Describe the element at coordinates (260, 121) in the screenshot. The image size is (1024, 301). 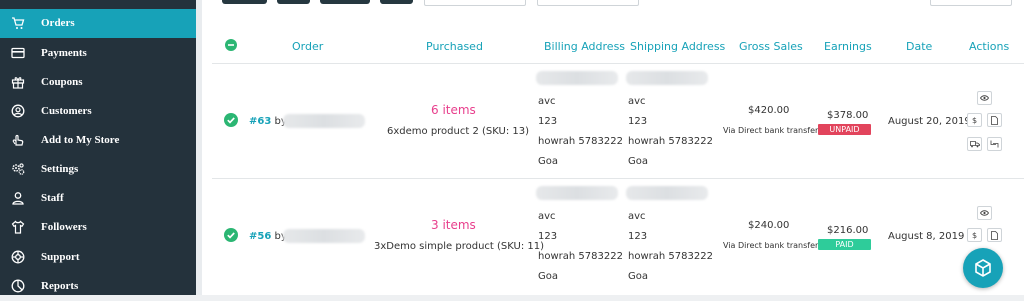
I see `order-link: #63` at that location.